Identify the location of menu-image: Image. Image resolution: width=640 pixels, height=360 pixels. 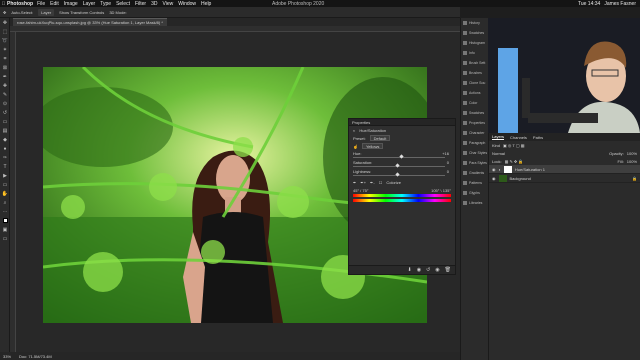
(71, 4).